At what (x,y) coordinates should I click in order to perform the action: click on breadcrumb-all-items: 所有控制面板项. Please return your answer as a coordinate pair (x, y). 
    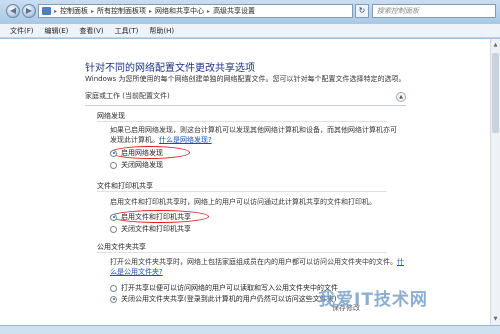
    Looking at the image, I should click on (121, 11).